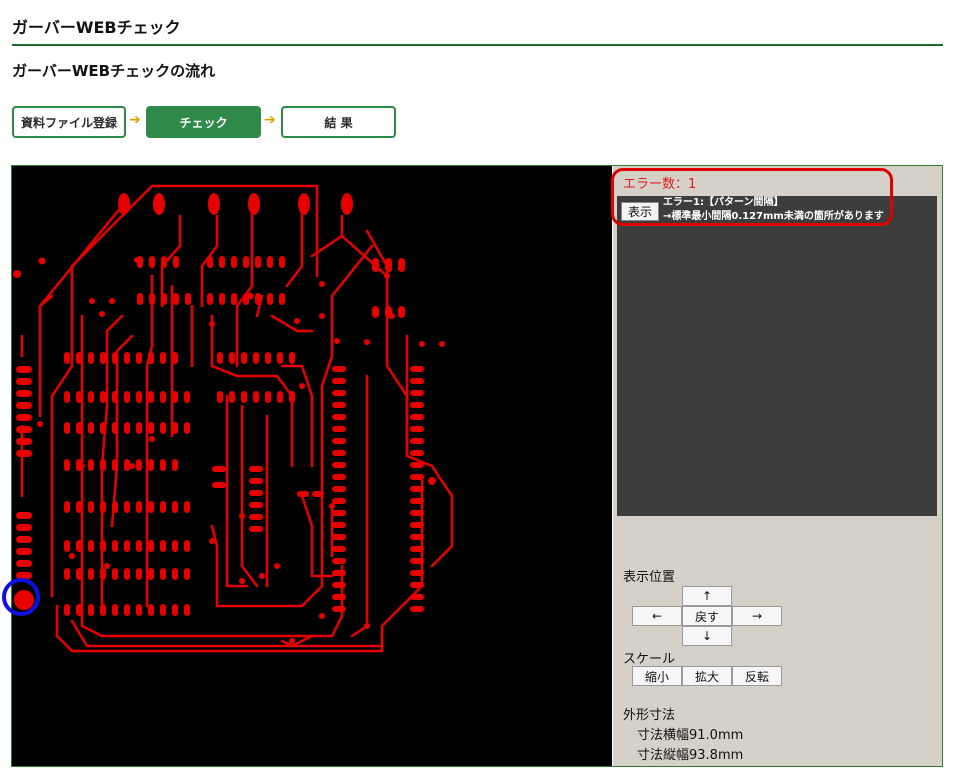  What do you see at coordinates (649, 577) in the screenshot?
I see `position-label: 表示位置` at bounding box center [649, 577].